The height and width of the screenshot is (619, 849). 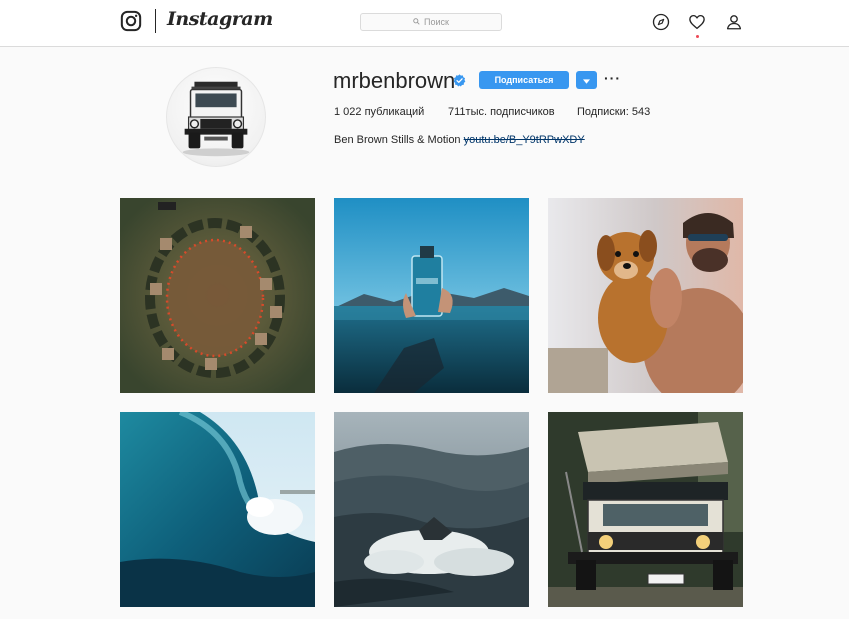 I want to click on profile-avatar, so click(x=216, y=117).